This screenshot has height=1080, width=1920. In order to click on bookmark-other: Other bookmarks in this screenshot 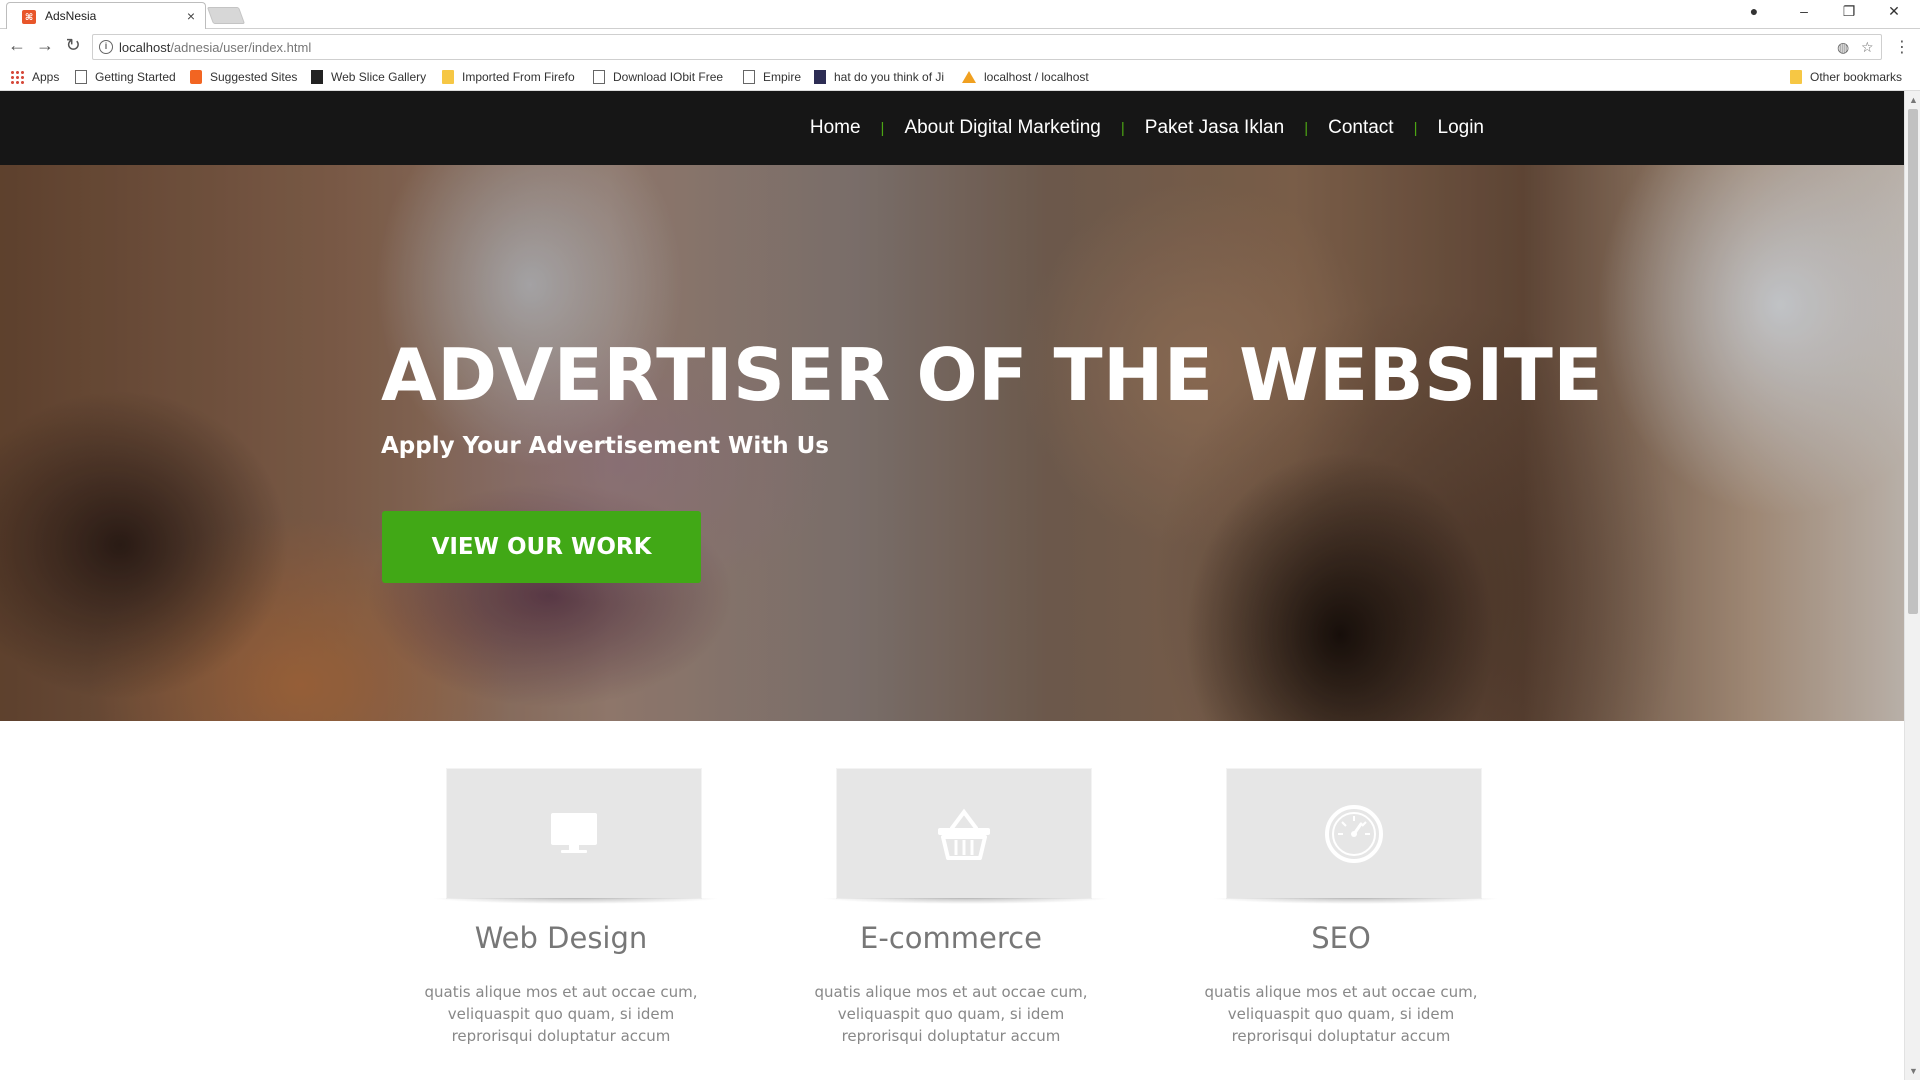, I will do `click(1846, 77)`.